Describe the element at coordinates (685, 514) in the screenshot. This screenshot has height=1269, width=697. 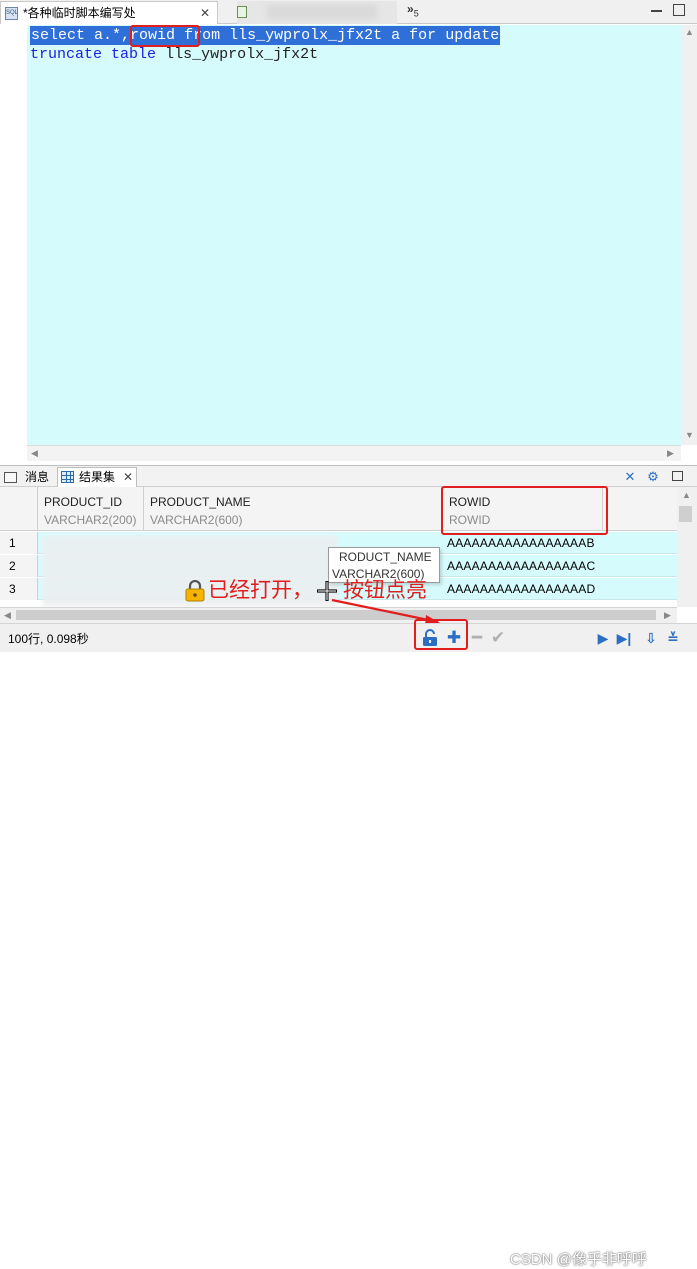
I see `grid-vertical-scroll-thumb` at that location.